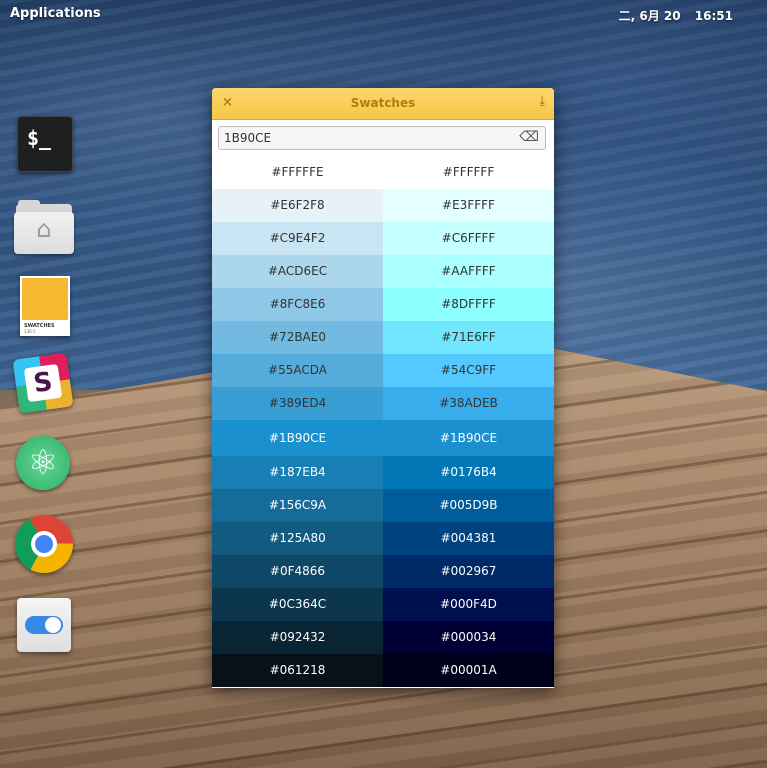  What do you see at coordinates (713, 16) in the screenshot?
I see `panel-time: 16:51` at bounding box center [713, 16].